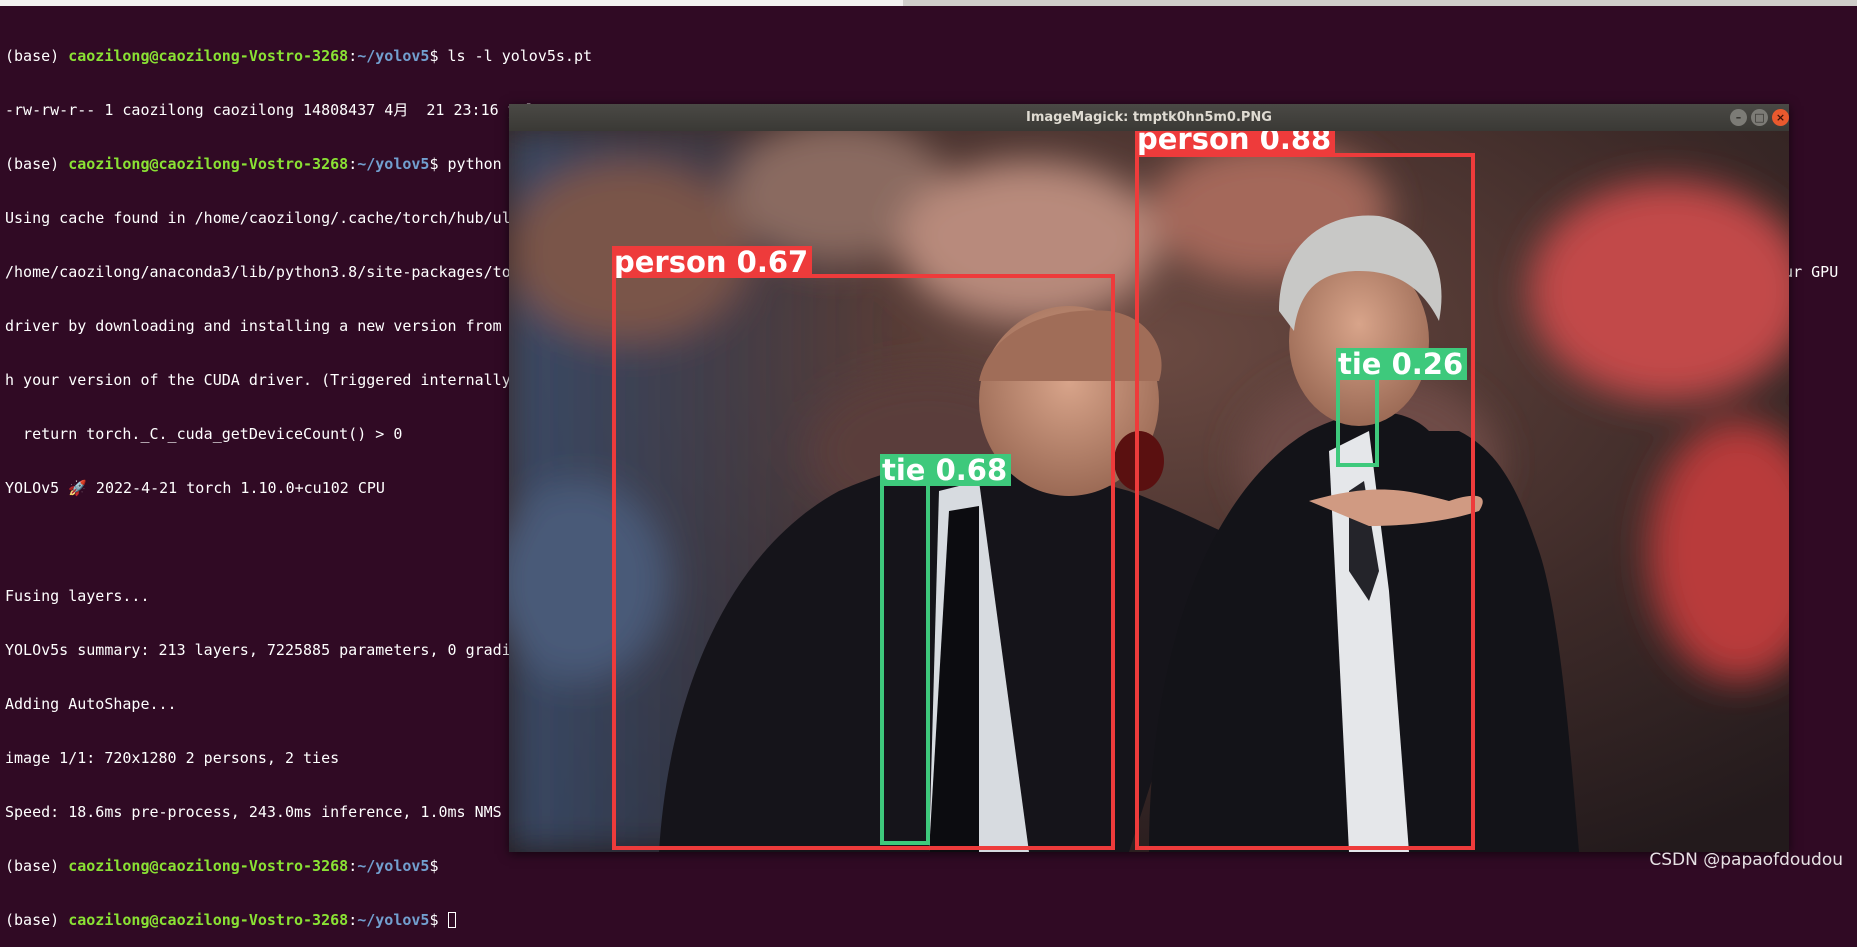  Describe the element at coordinates (1235, 143) in the screenshot. I see `person-detection-label: person 0.88` at that location.